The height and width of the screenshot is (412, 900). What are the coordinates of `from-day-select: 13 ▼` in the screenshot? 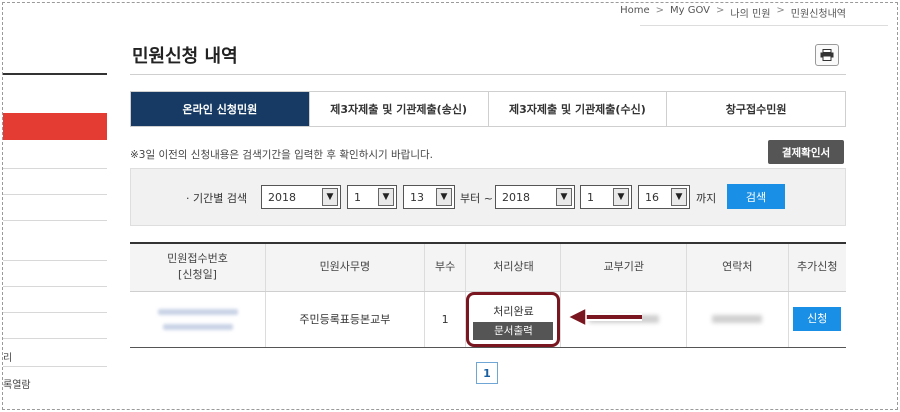 It's located at (429, 197).